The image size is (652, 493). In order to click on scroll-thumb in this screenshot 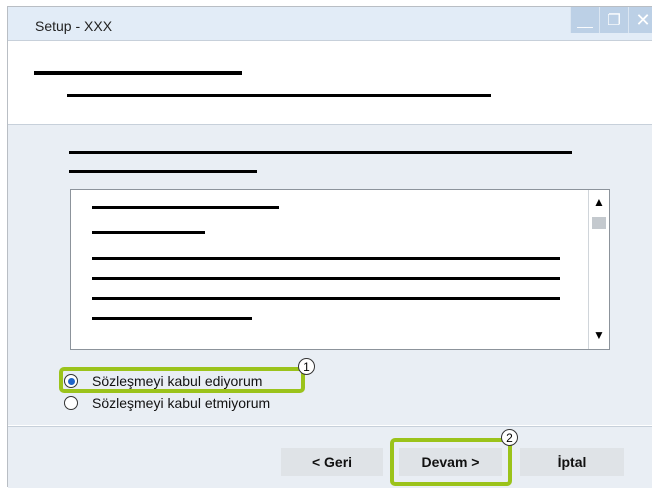, I will do `click(599, 223)`.